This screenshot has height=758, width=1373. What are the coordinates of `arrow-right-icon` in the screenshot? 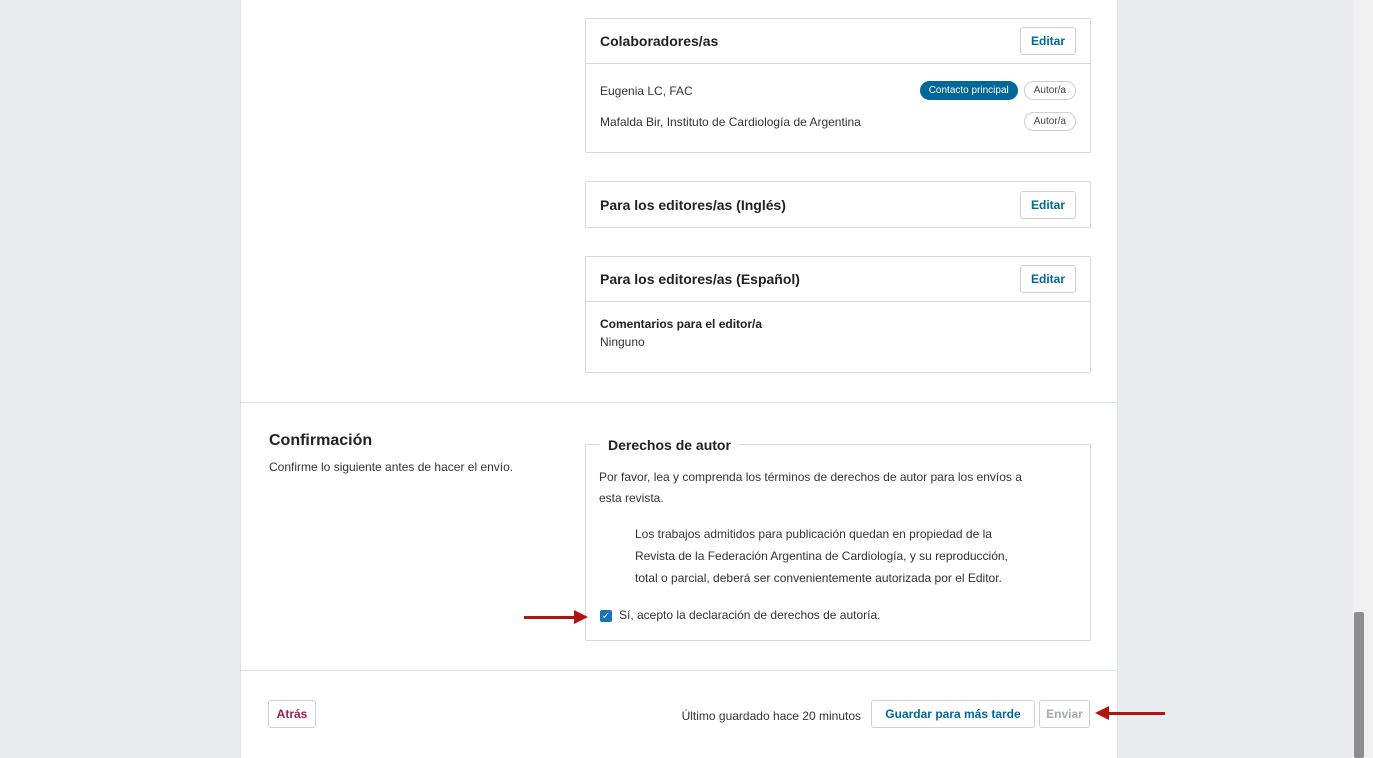 It's located at (556, 617).